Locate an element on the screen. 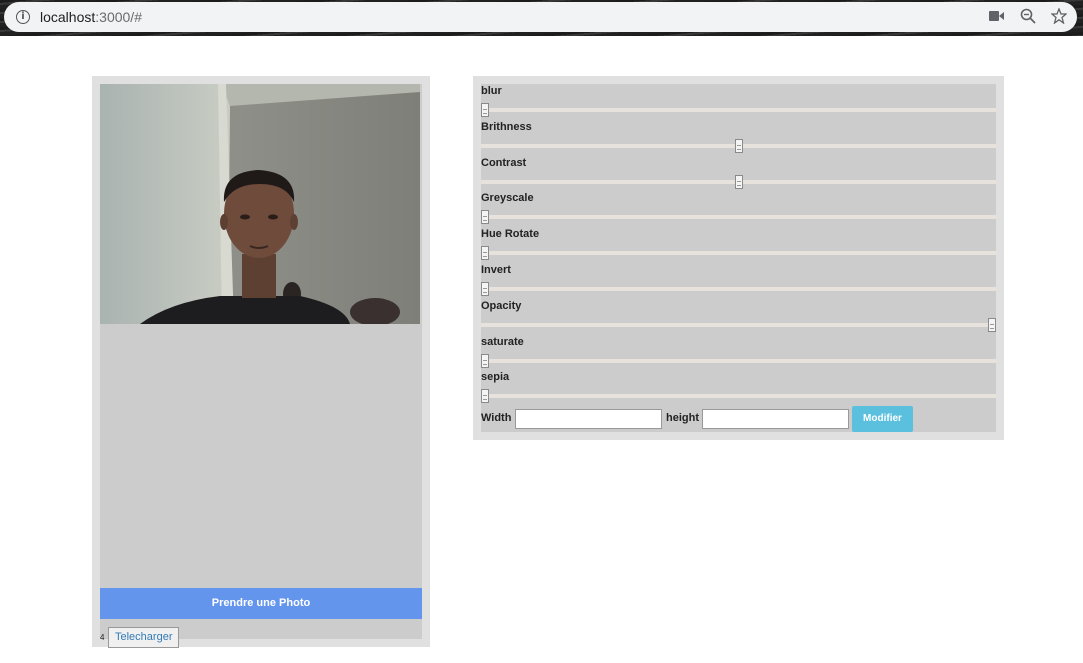  webcam-video is located at coordinates (260, 204).